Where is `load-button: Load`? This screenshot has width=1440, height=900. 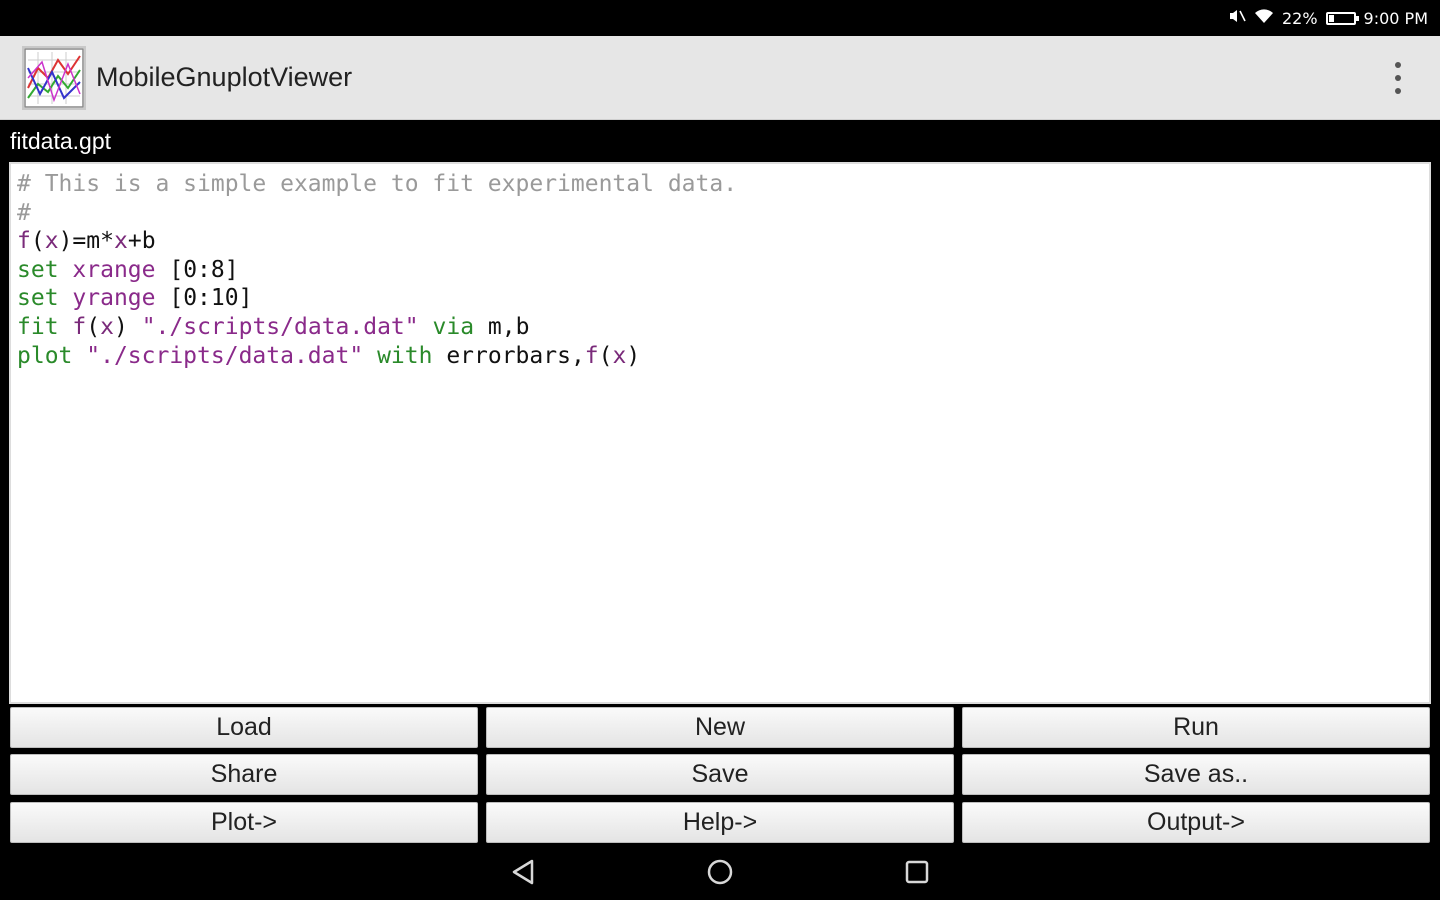 load-button: Load is located at coordinates (244, 727).